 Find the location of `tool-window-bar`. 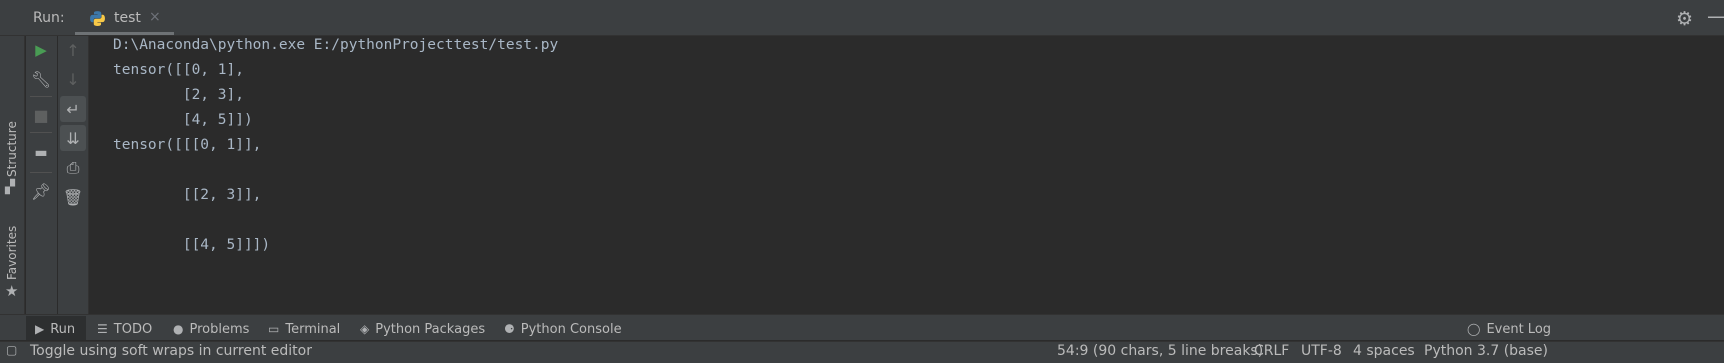

tool-window-bar is located at coordinates (862, 327).